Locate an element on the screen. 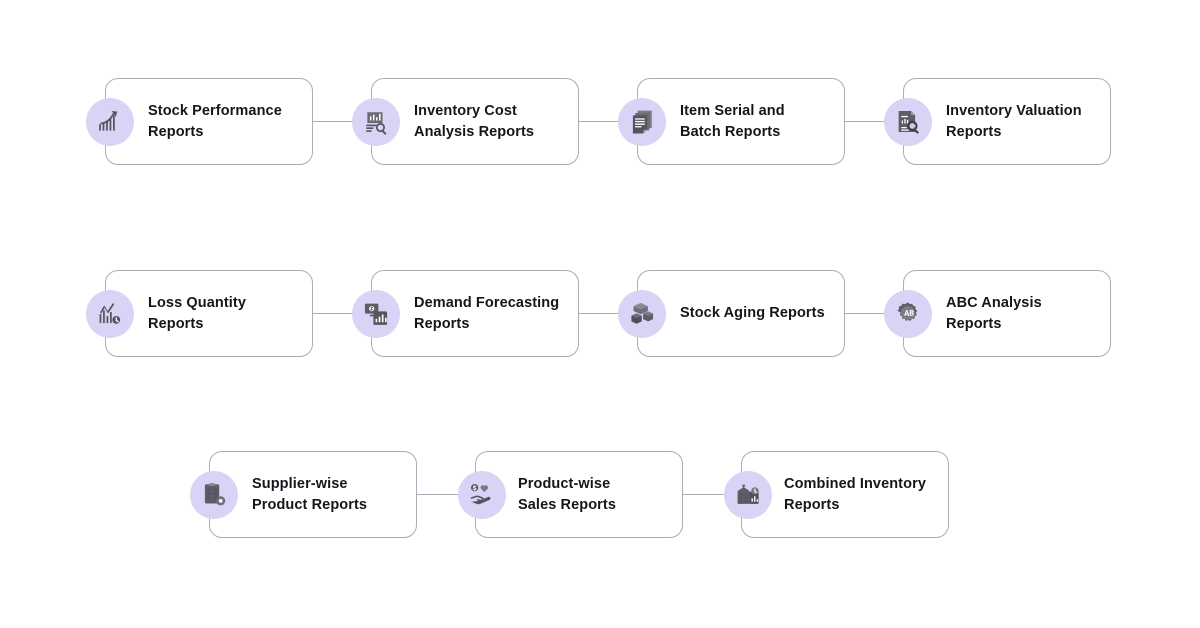  bar-chart-decline-icon is located at coordinates (110, 314).